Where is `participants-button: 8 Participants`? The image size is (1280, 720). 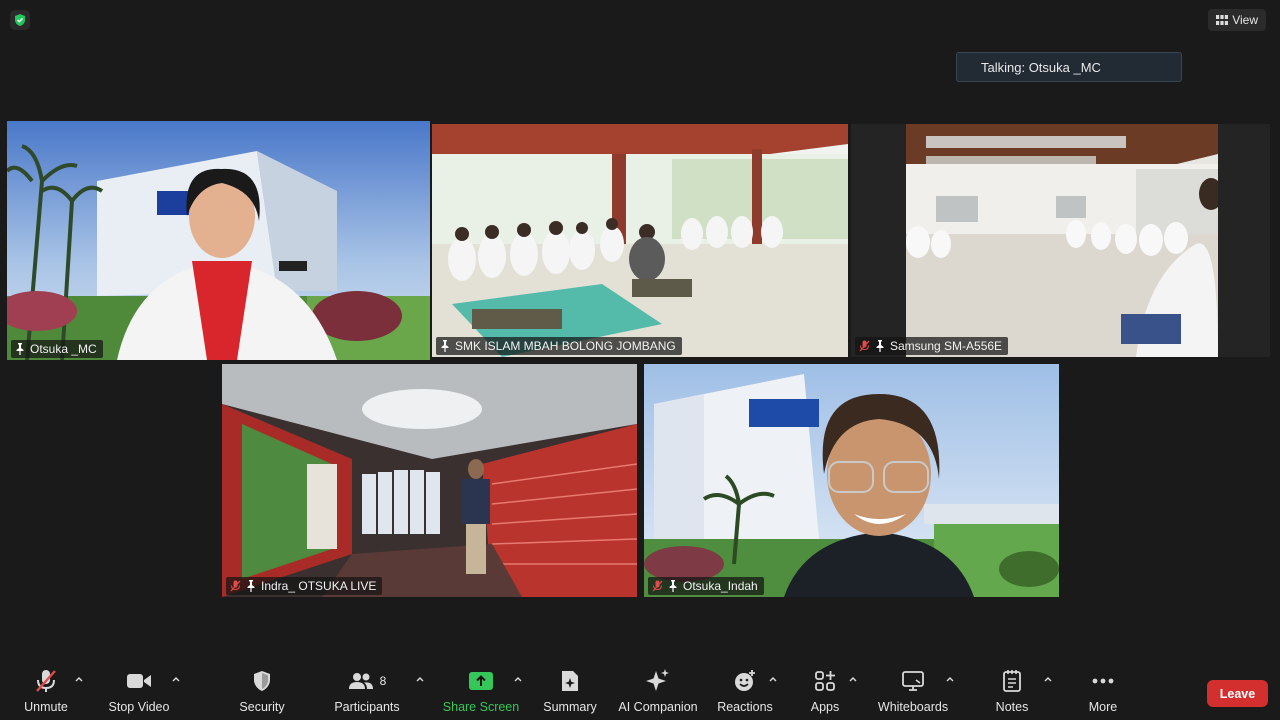
participants-button: 8 Participants is located at coordinates (367, 691).